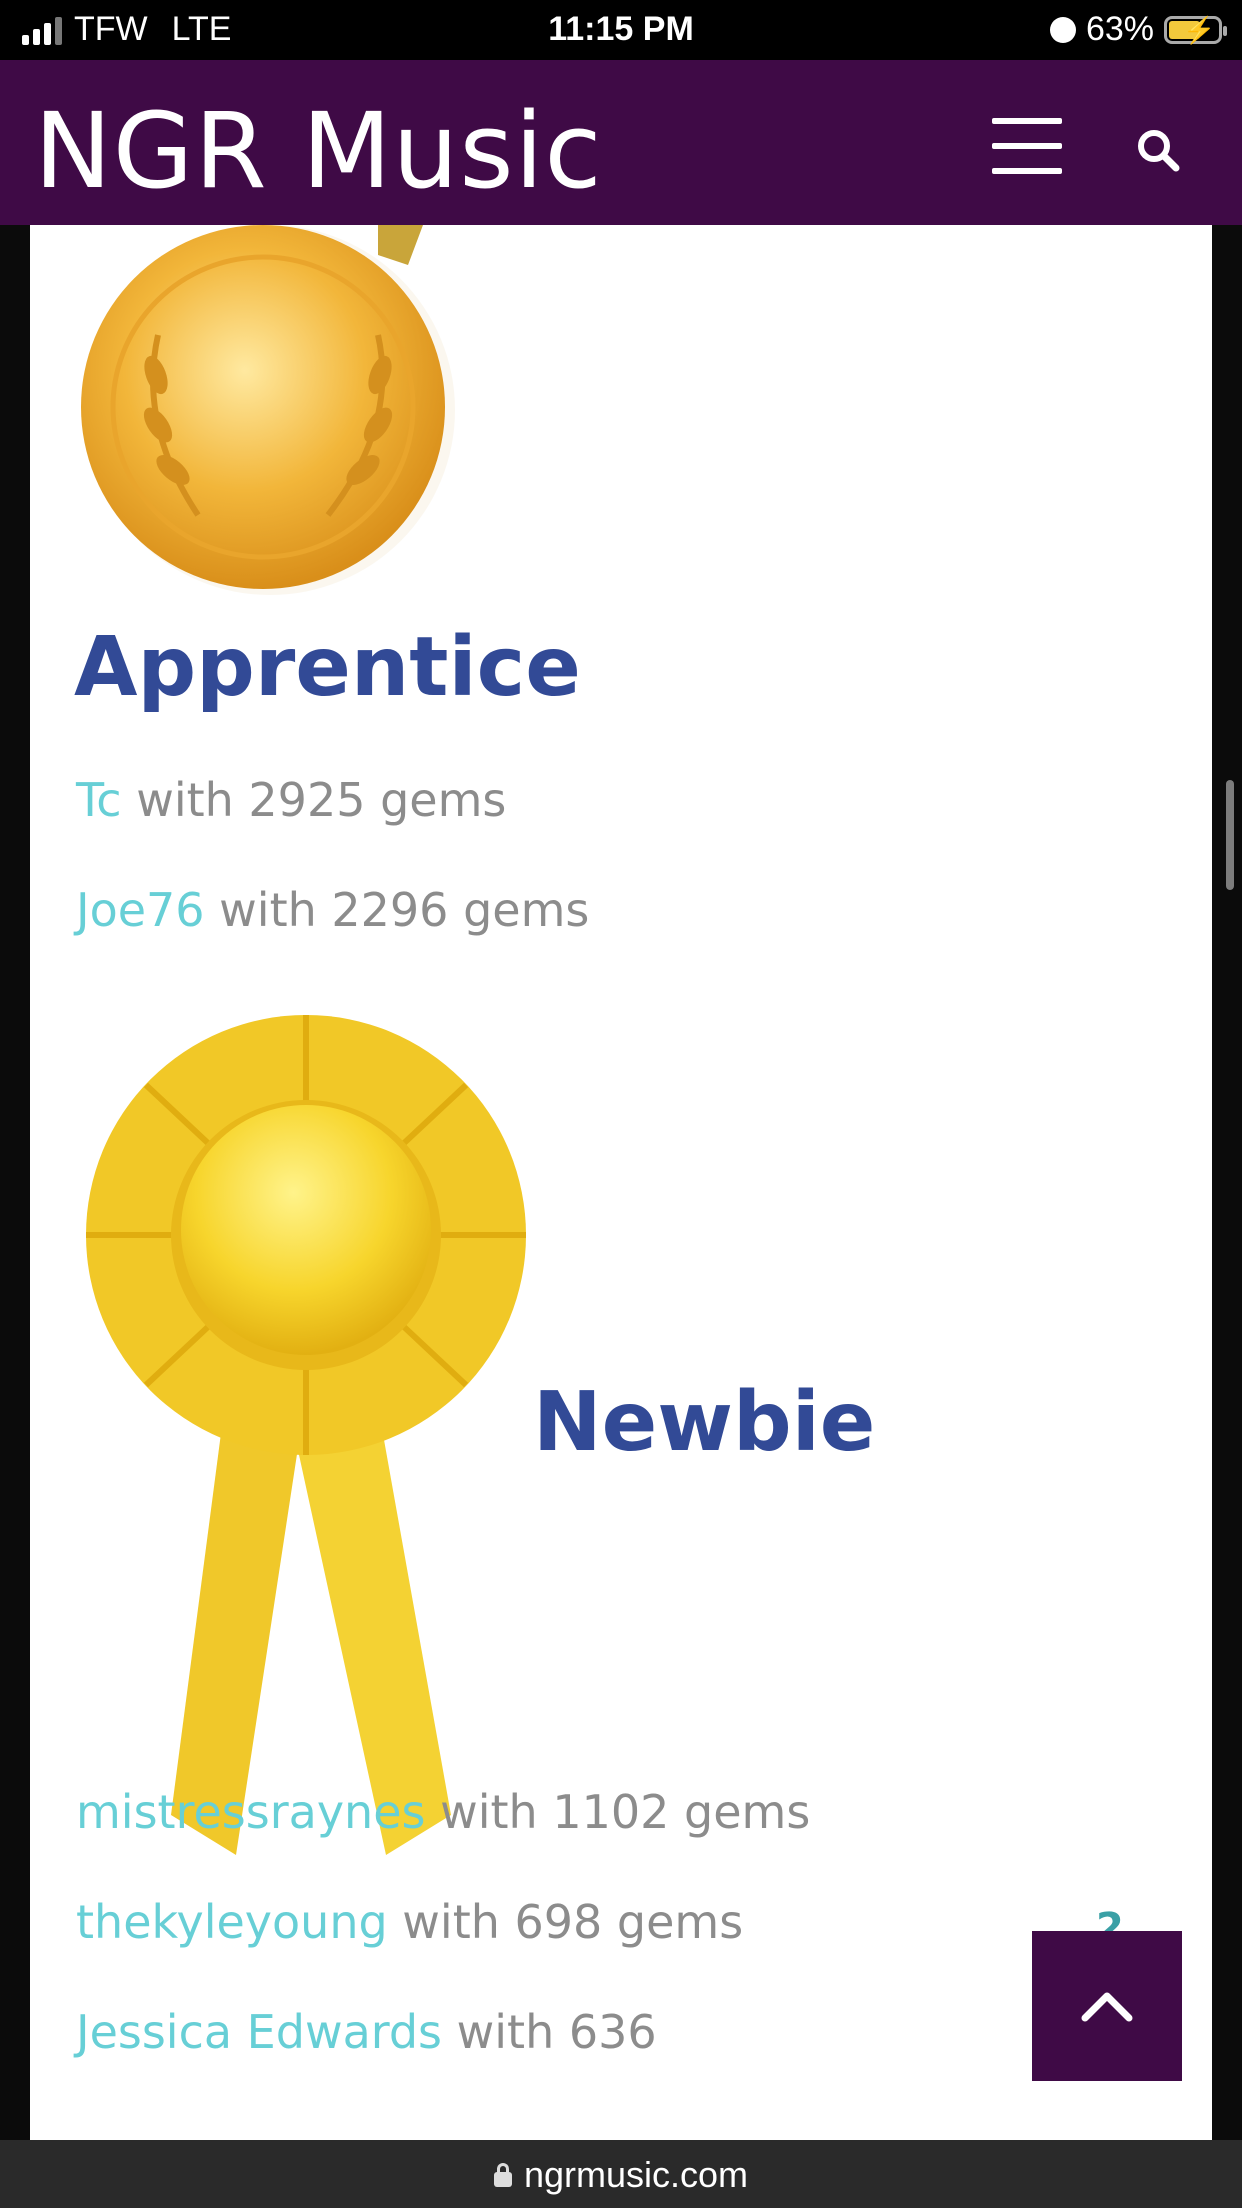  What do you see at coordinates (314, 800) in the screenshot?
I see `gem-count-text: with 2925 gems` at bounding box center [314, 800].